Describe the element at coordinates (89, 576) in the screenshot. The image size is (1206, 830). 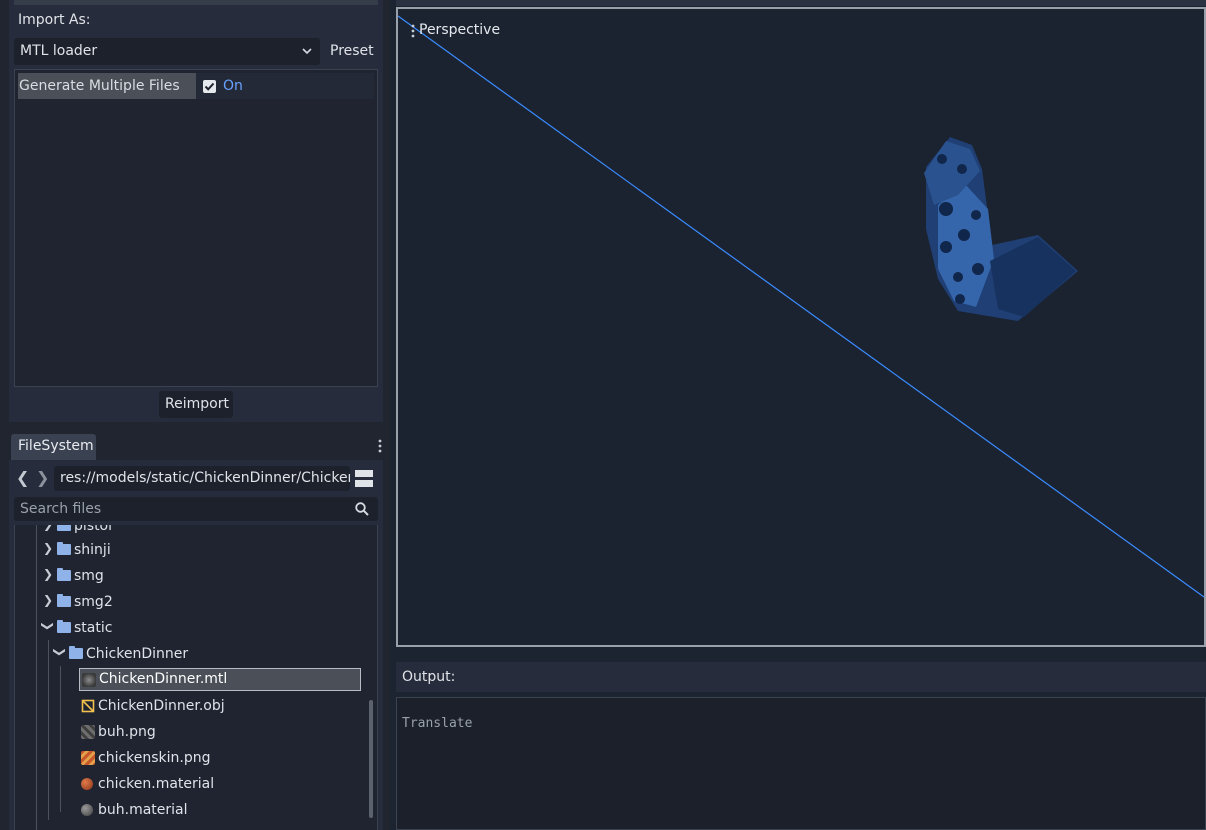
I see `tree-item-label: smg` at that location.